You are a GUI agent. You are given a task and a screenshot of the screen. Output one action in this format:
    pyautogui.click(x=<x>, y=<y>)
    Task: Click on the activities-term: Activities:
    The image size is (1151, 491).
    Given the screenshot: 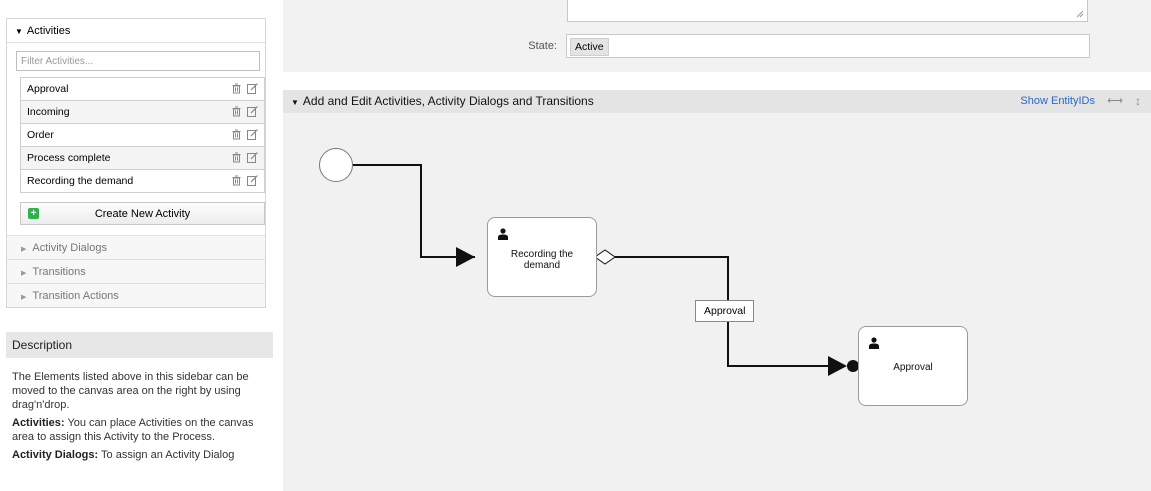 What is the action you would take?
    pyautogui.click(x=38, y=423)
    